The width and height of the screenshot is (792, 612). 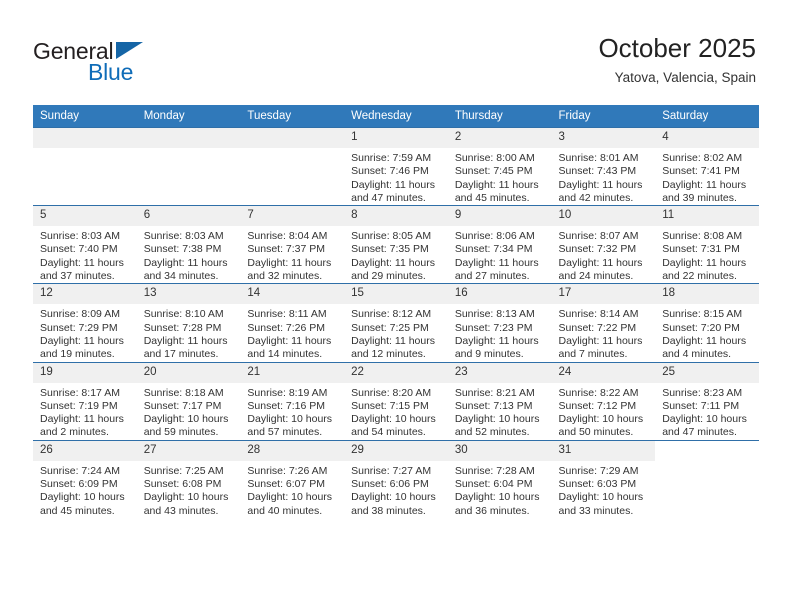 I want to click on daylight-text-line2: and 24 minutes., so click(x=596, y=276).